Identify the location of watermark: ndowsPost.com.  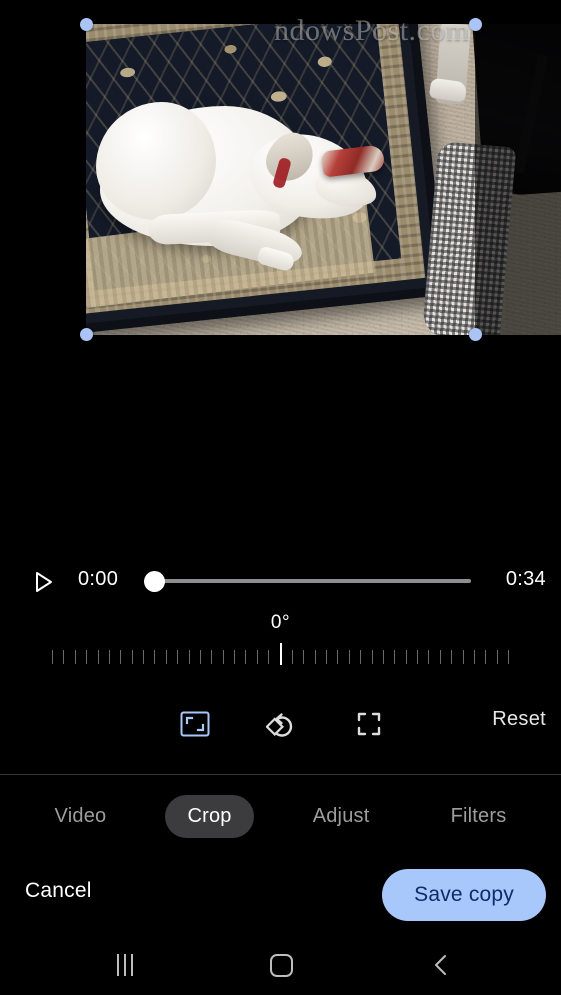
(372, 30).